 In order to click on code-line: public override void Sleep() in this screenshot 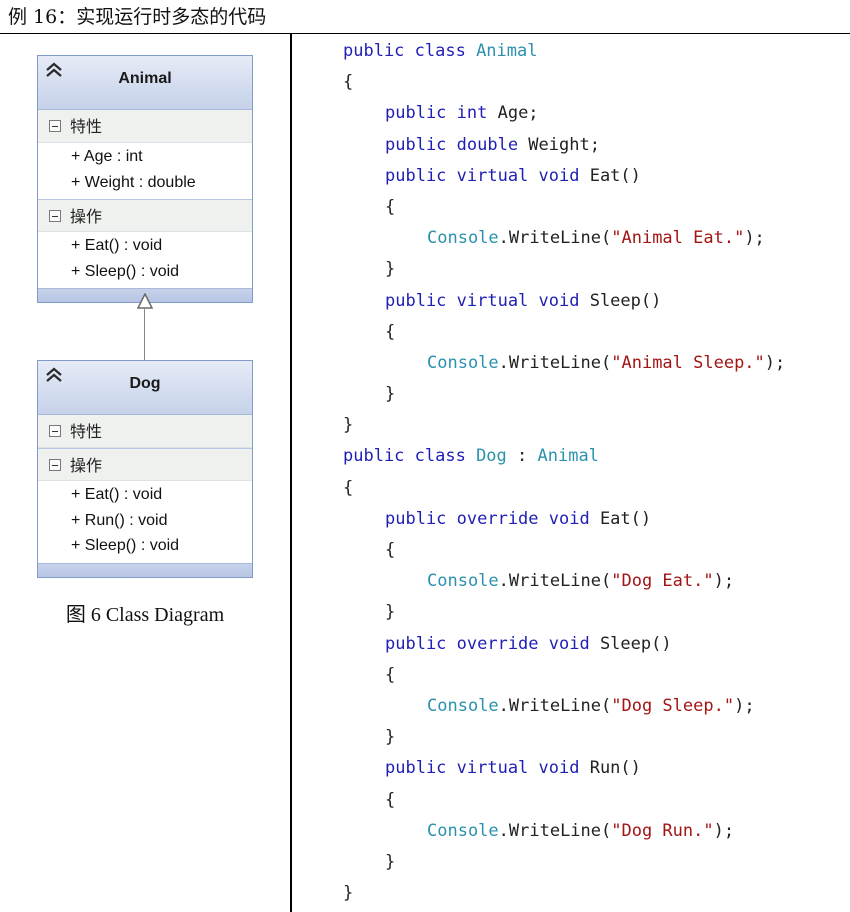, I will do `click(564, 646)`.